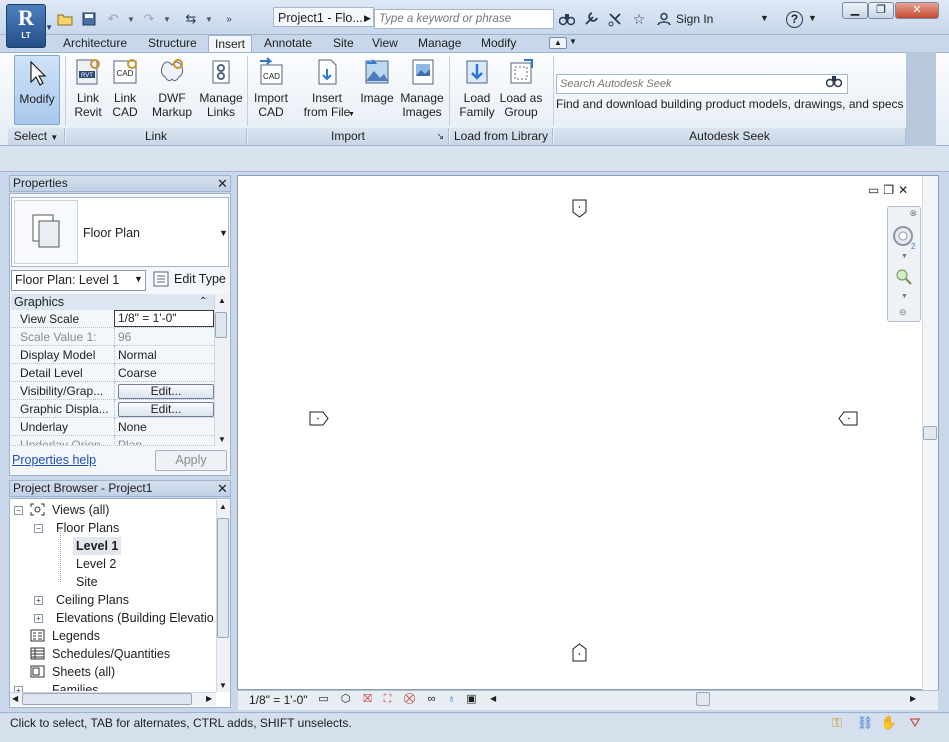  I want to click on instance-filter-select: Floor Plan: Level 1, so click(78, 280).